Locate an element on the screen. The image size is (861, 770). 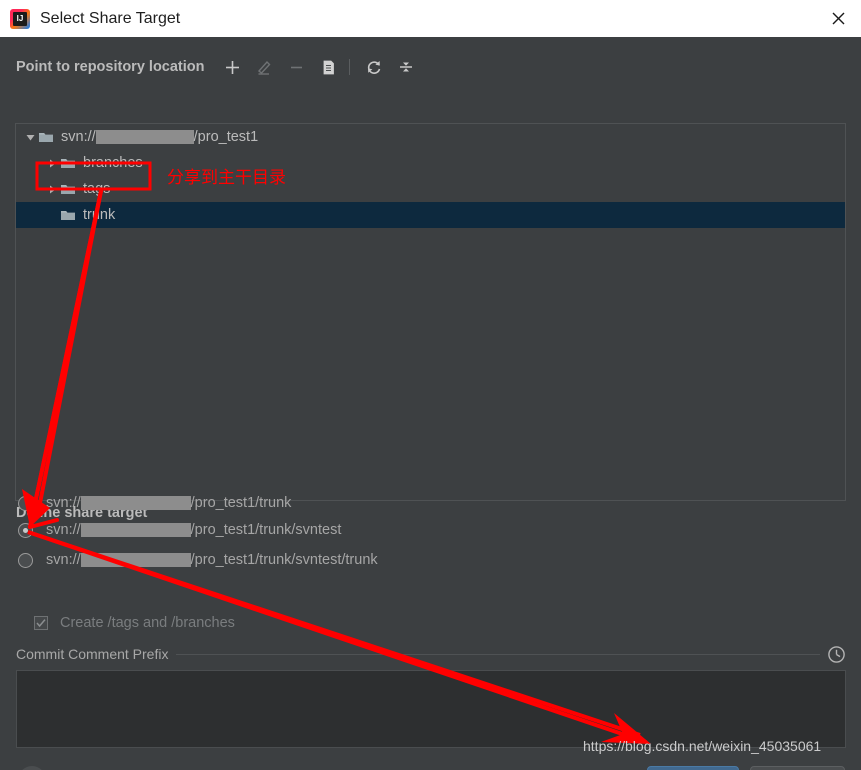
window-title: Select Share Target is located at coordinates (110, 18).